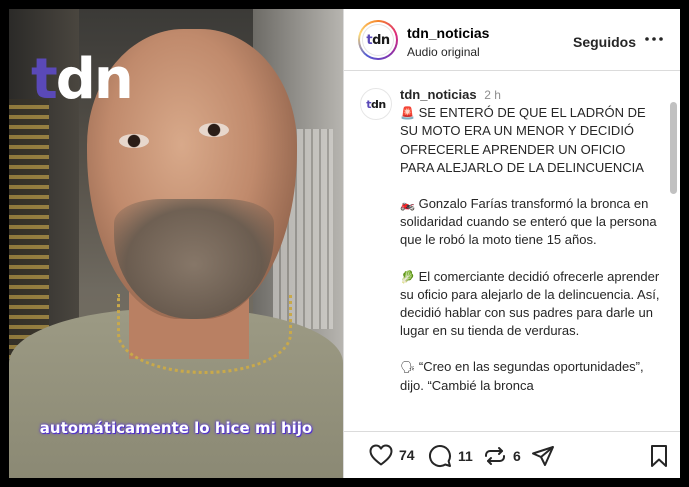  I want to click on video-subtitle: automáticamente lo hice mi hijo, so click(176, 428).